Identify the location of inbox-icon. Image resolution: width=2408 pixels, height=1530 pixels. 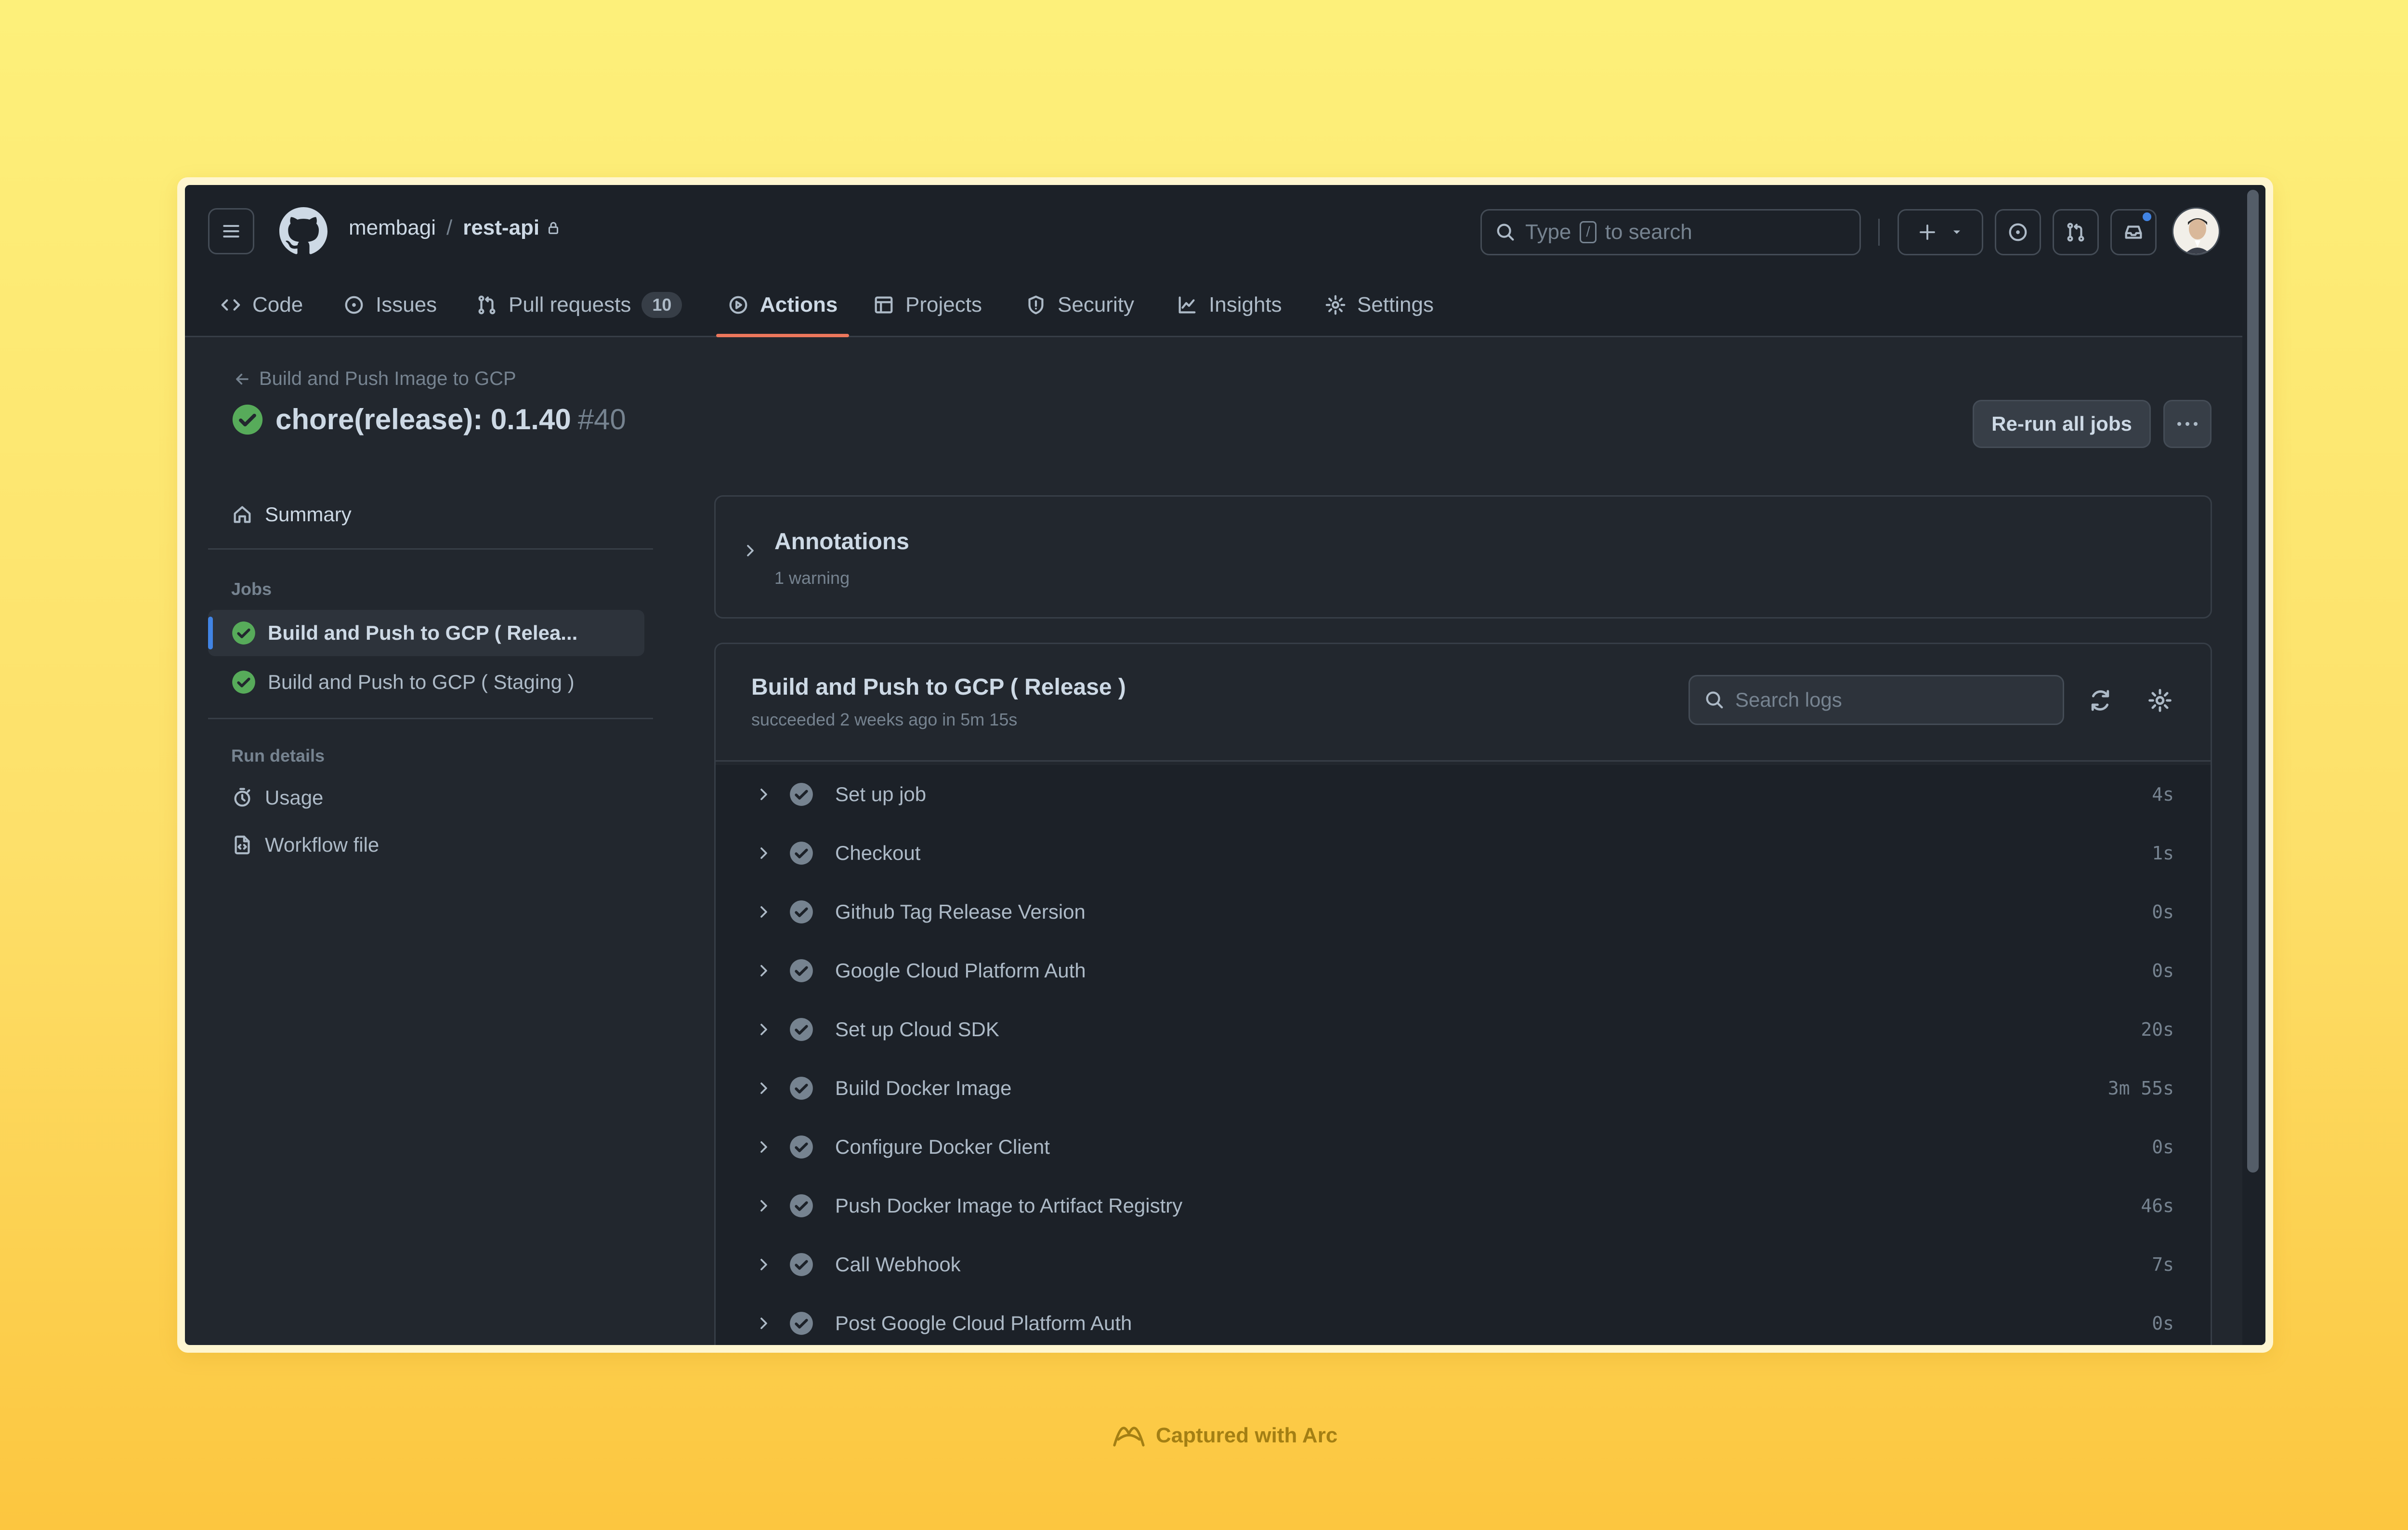
(2133, 232).